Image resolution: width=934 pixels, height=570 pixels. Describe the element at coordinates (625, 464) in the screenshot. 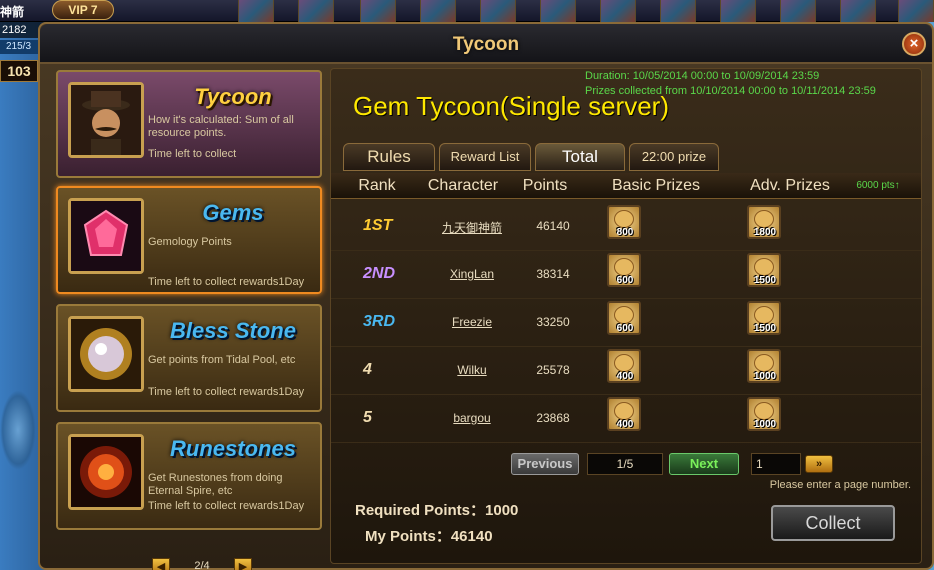

I see `page-indicator: 1/5` at that location.